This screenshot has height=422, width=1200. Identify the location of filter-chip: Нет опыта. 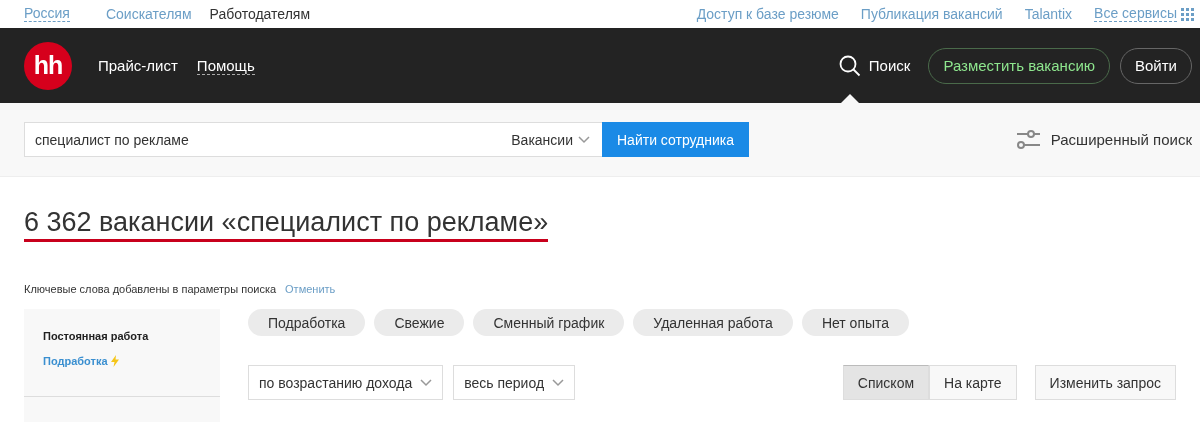
(855, 322).